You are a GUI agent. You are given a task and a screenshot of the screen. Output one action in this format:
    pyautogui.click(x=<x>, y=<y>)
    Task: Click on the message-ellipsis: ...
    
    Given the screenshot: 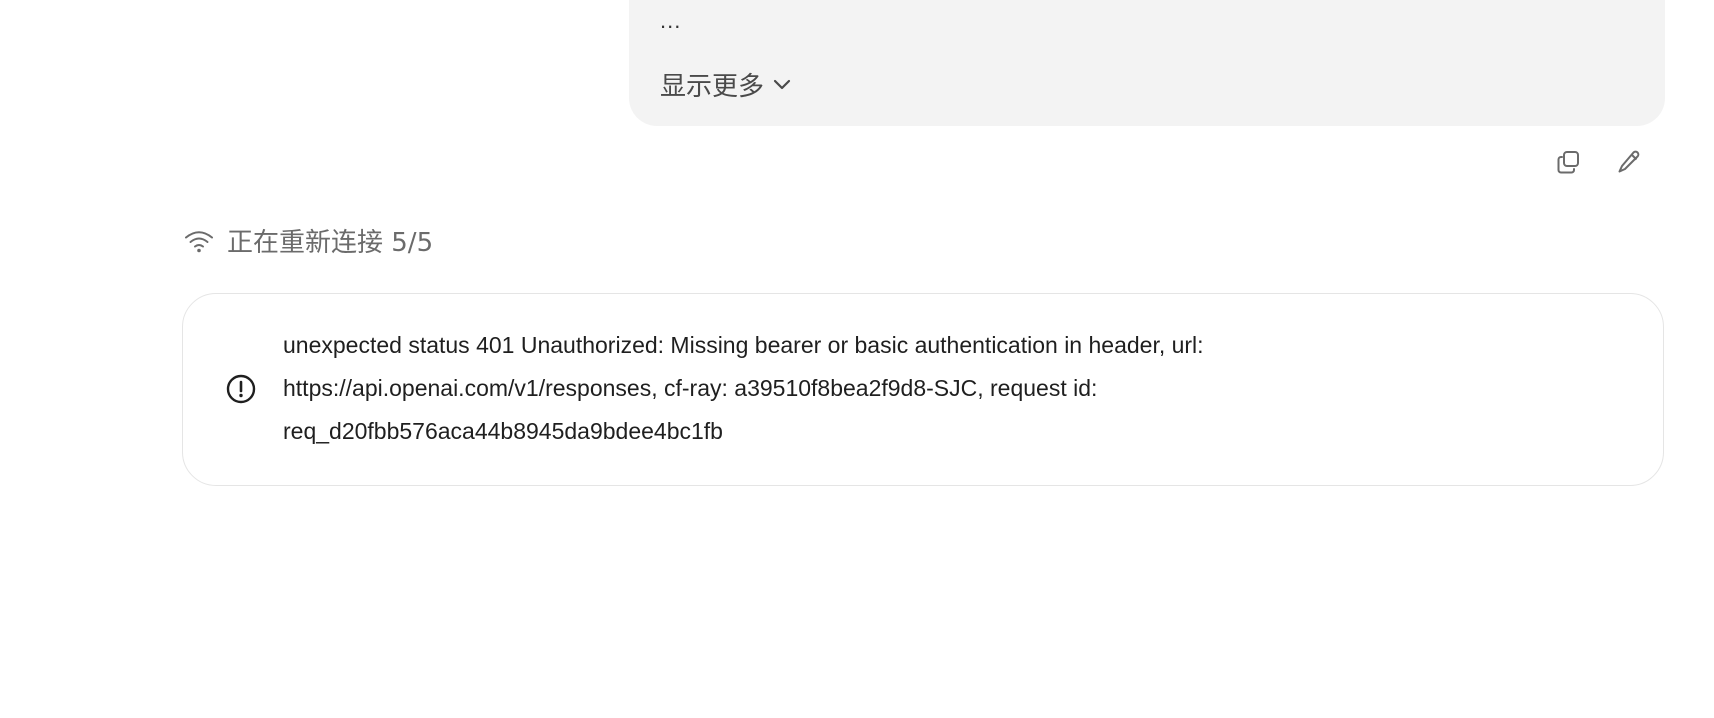 What is the action you would take?
    pyautogui.click(x=671, y=20)
    